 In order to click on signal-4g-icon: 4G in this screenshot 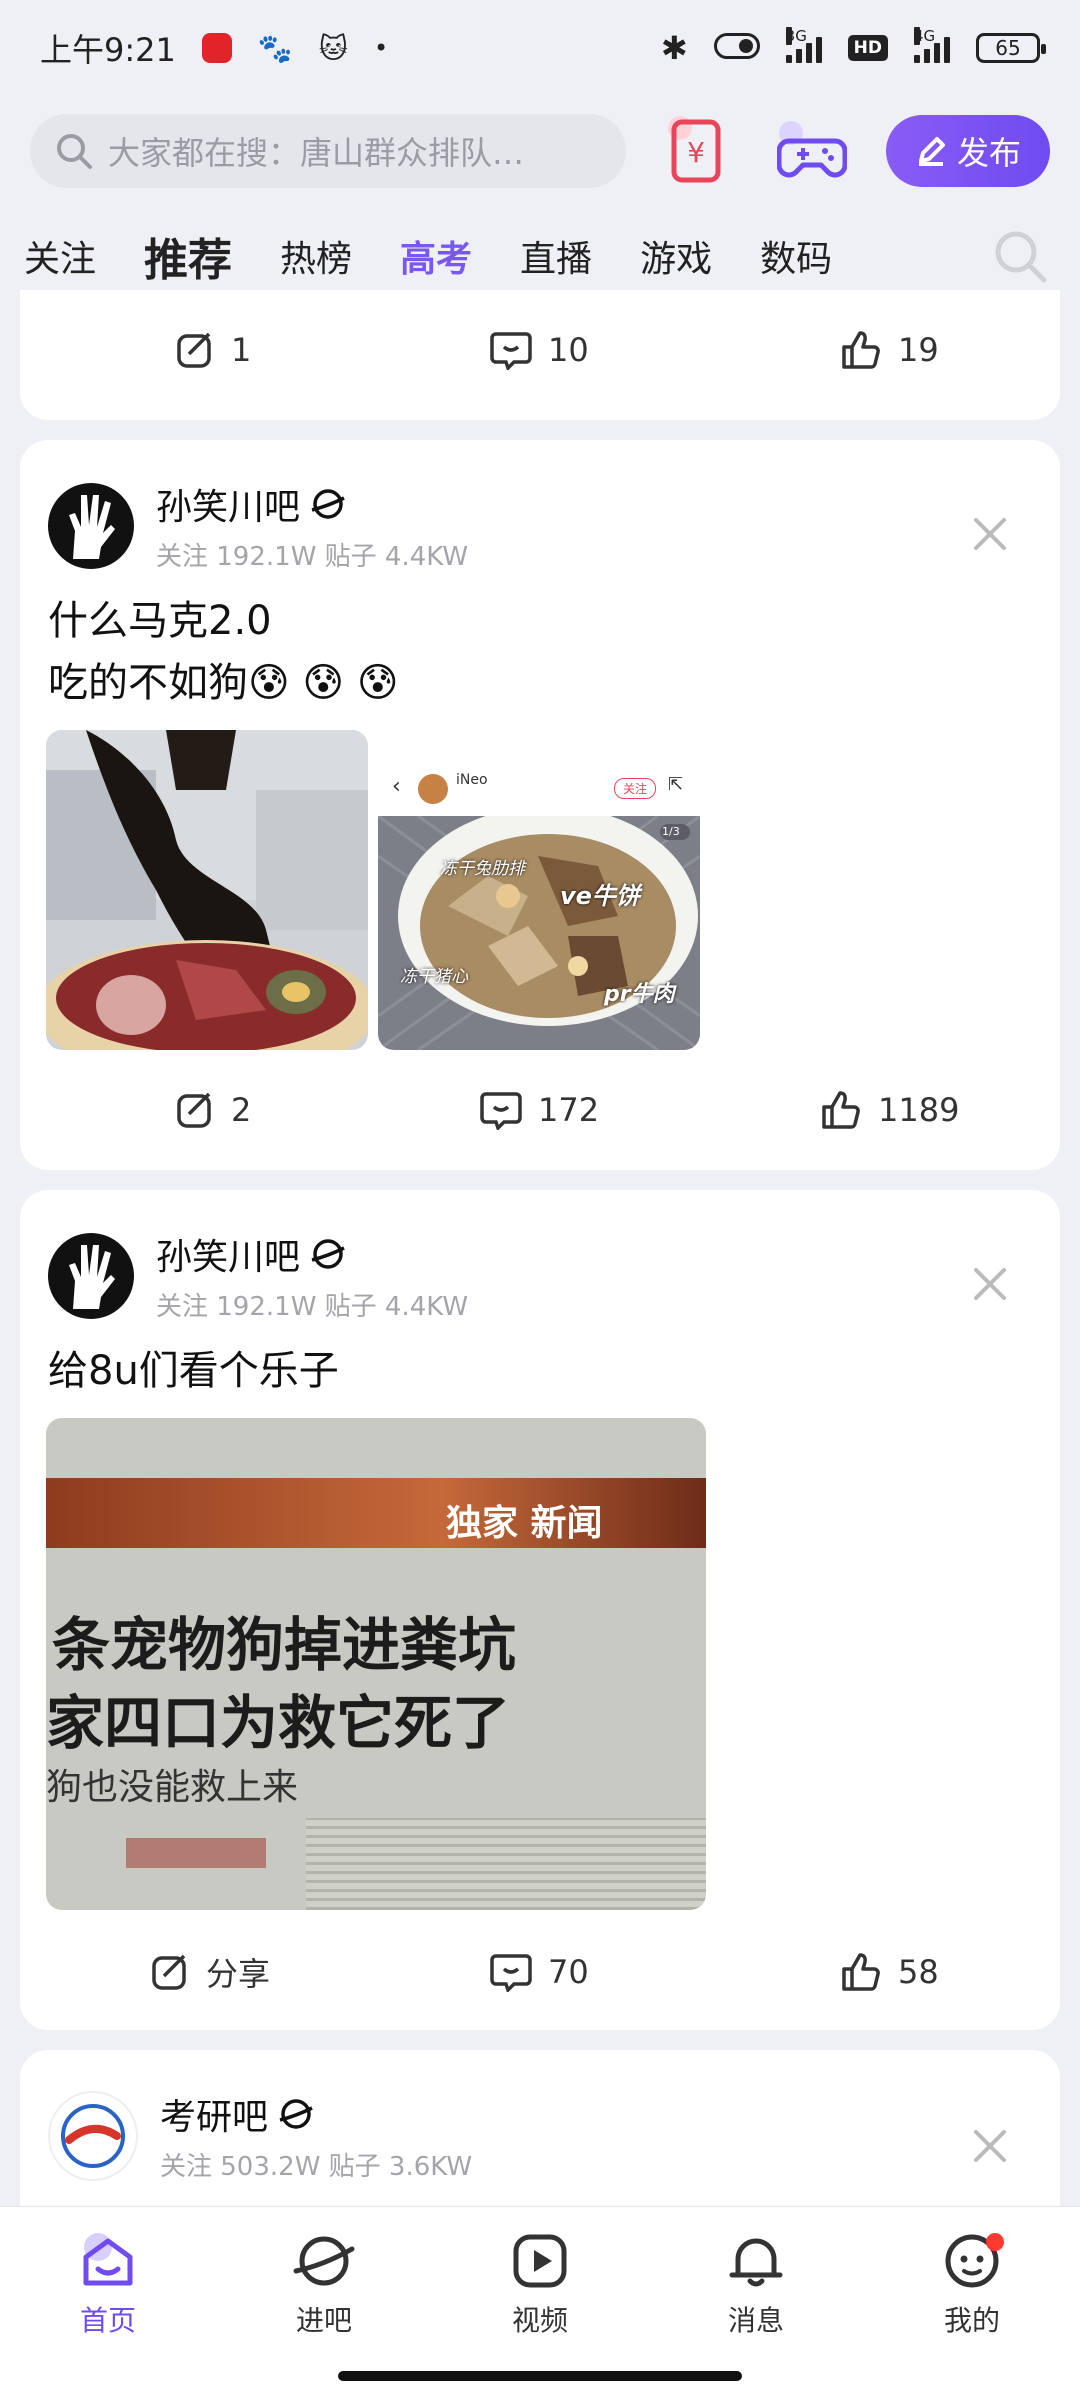, I will do `click(932, 45)`.